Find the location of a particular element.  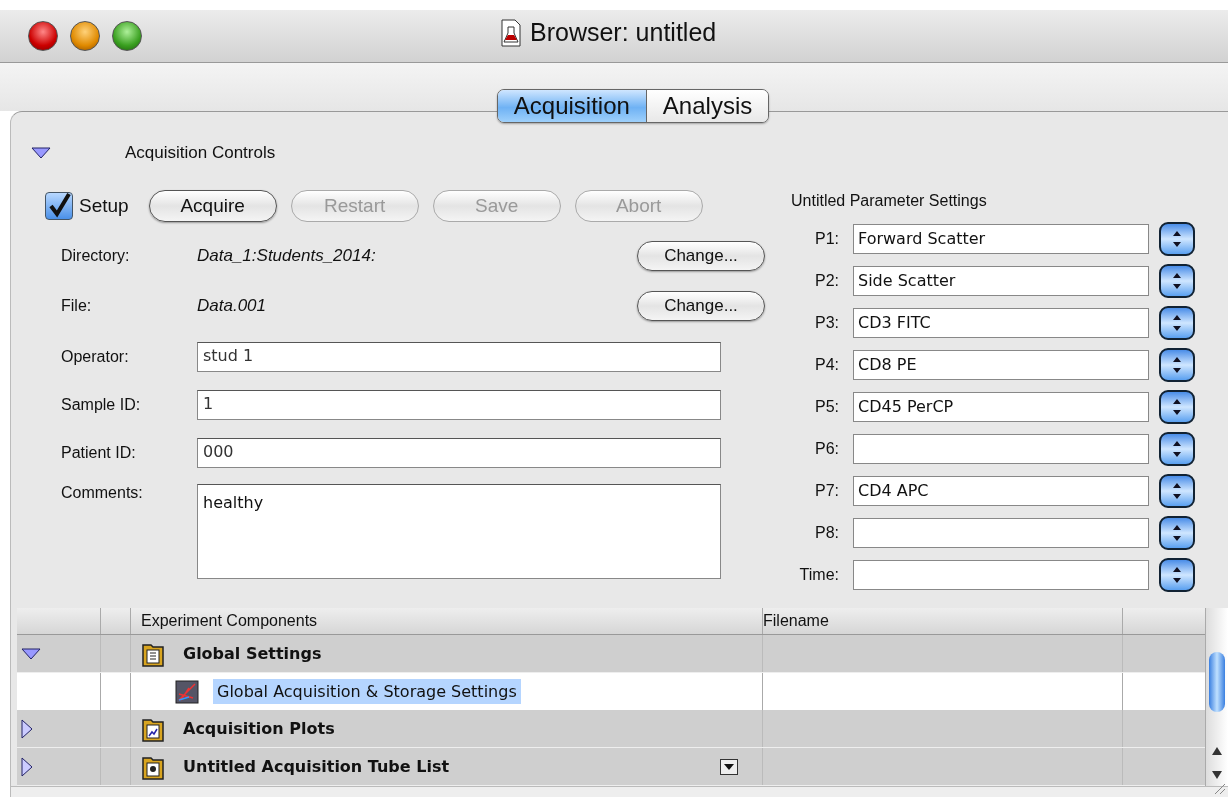

tree-item: Untitled Acquisition Tube List is located at coordinates (316, 766).